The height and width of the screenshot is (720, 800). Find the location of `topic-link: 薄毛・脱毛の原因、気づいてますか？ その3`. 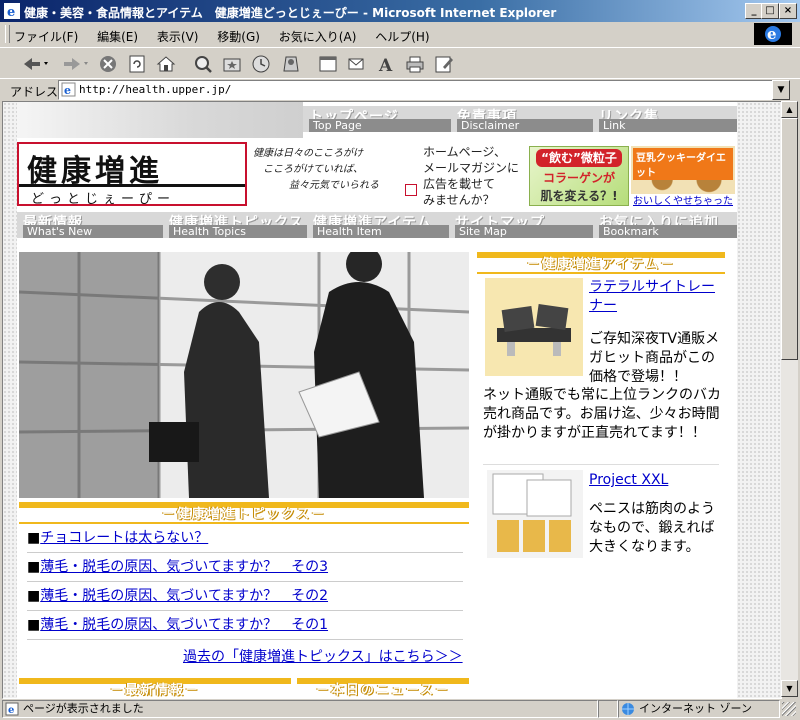

topic-link: 薄毛・脱毛の原因、気づいてますか？ その3 is located at coordinates (184, 567).